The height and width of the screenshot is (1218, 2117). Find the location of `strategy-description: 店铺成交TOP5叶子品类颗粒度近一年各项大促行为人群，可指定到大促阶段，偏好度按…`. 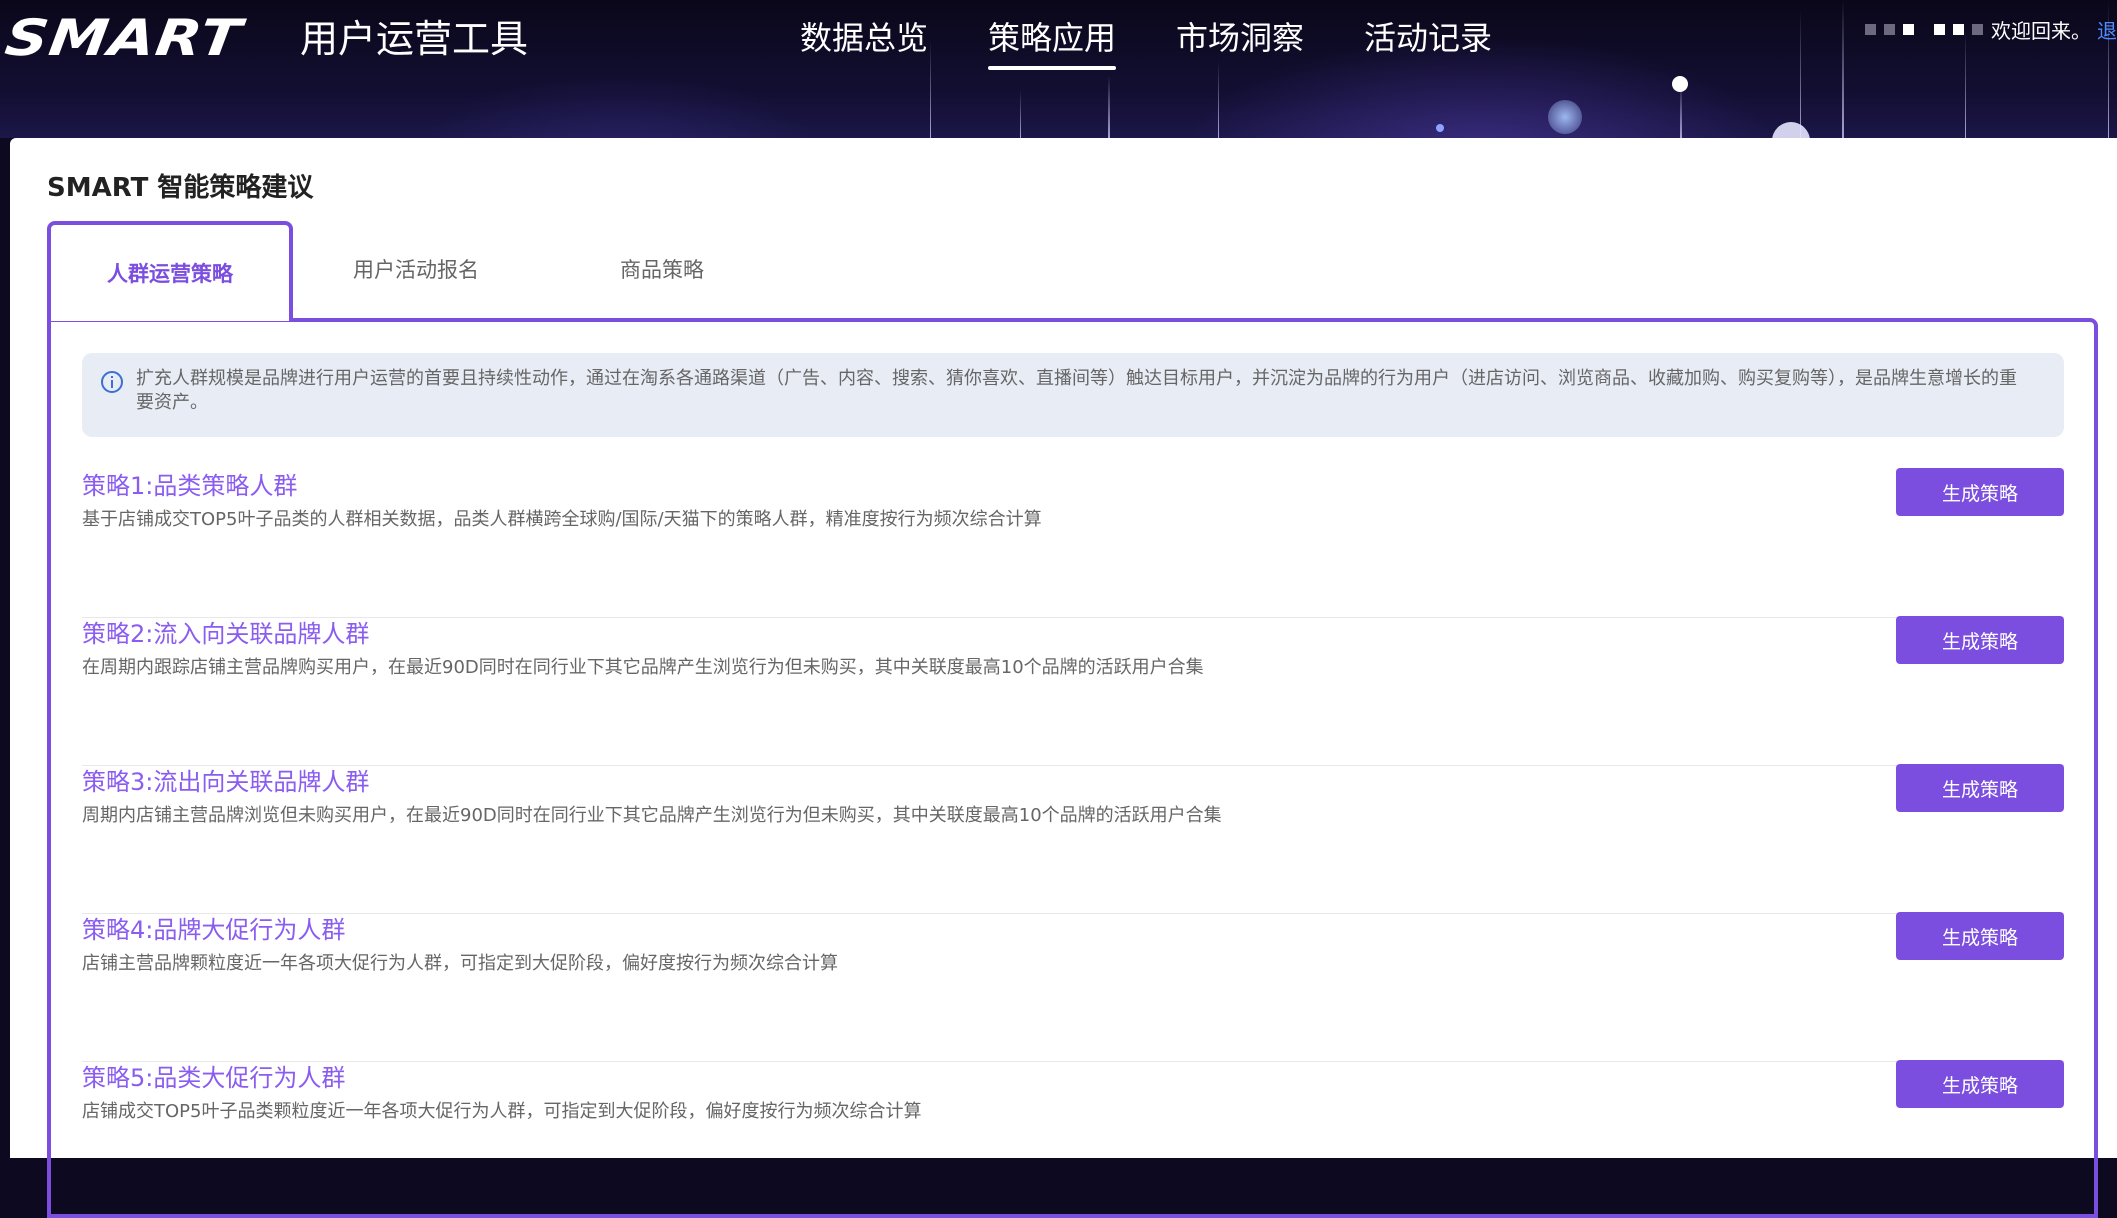

strategy-description: 店铺成交TOP5叶子品类颗粒度近一年各项大促行为人群，可指定到大促阶段，偏好度按… is located at coordinates (502, 1111).